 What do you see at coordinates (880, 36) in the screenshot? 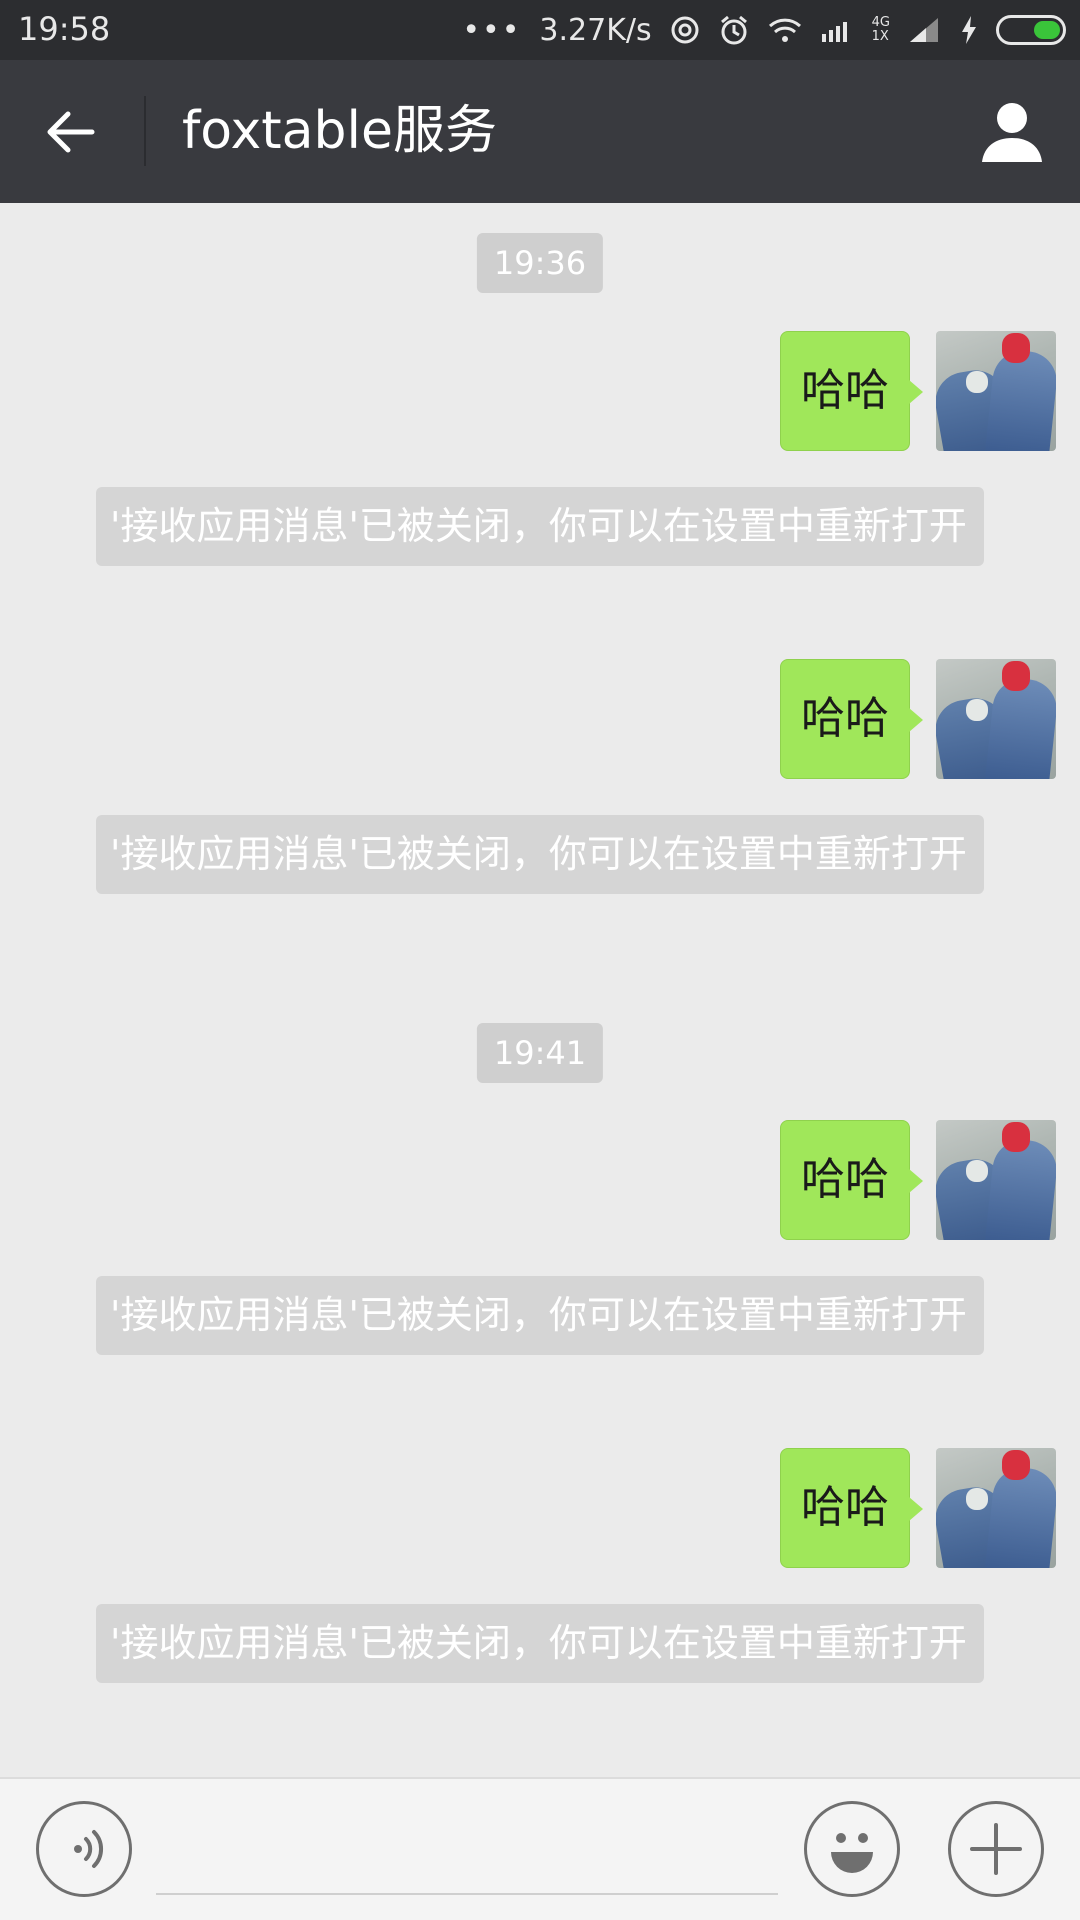
I see `net-sub-label: 1X` at bounding box center [880, 36].